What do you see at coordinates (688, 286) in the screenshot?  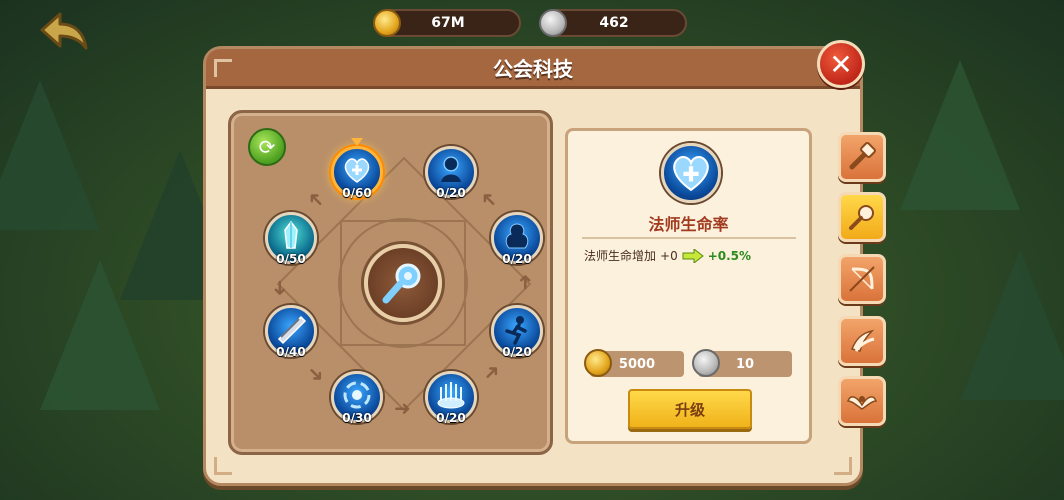 I see `tech-detail-panel: 法师生命率 法师生命增加 +0 +0.5% 5000 10 升级` at bounding box center [688, 286].